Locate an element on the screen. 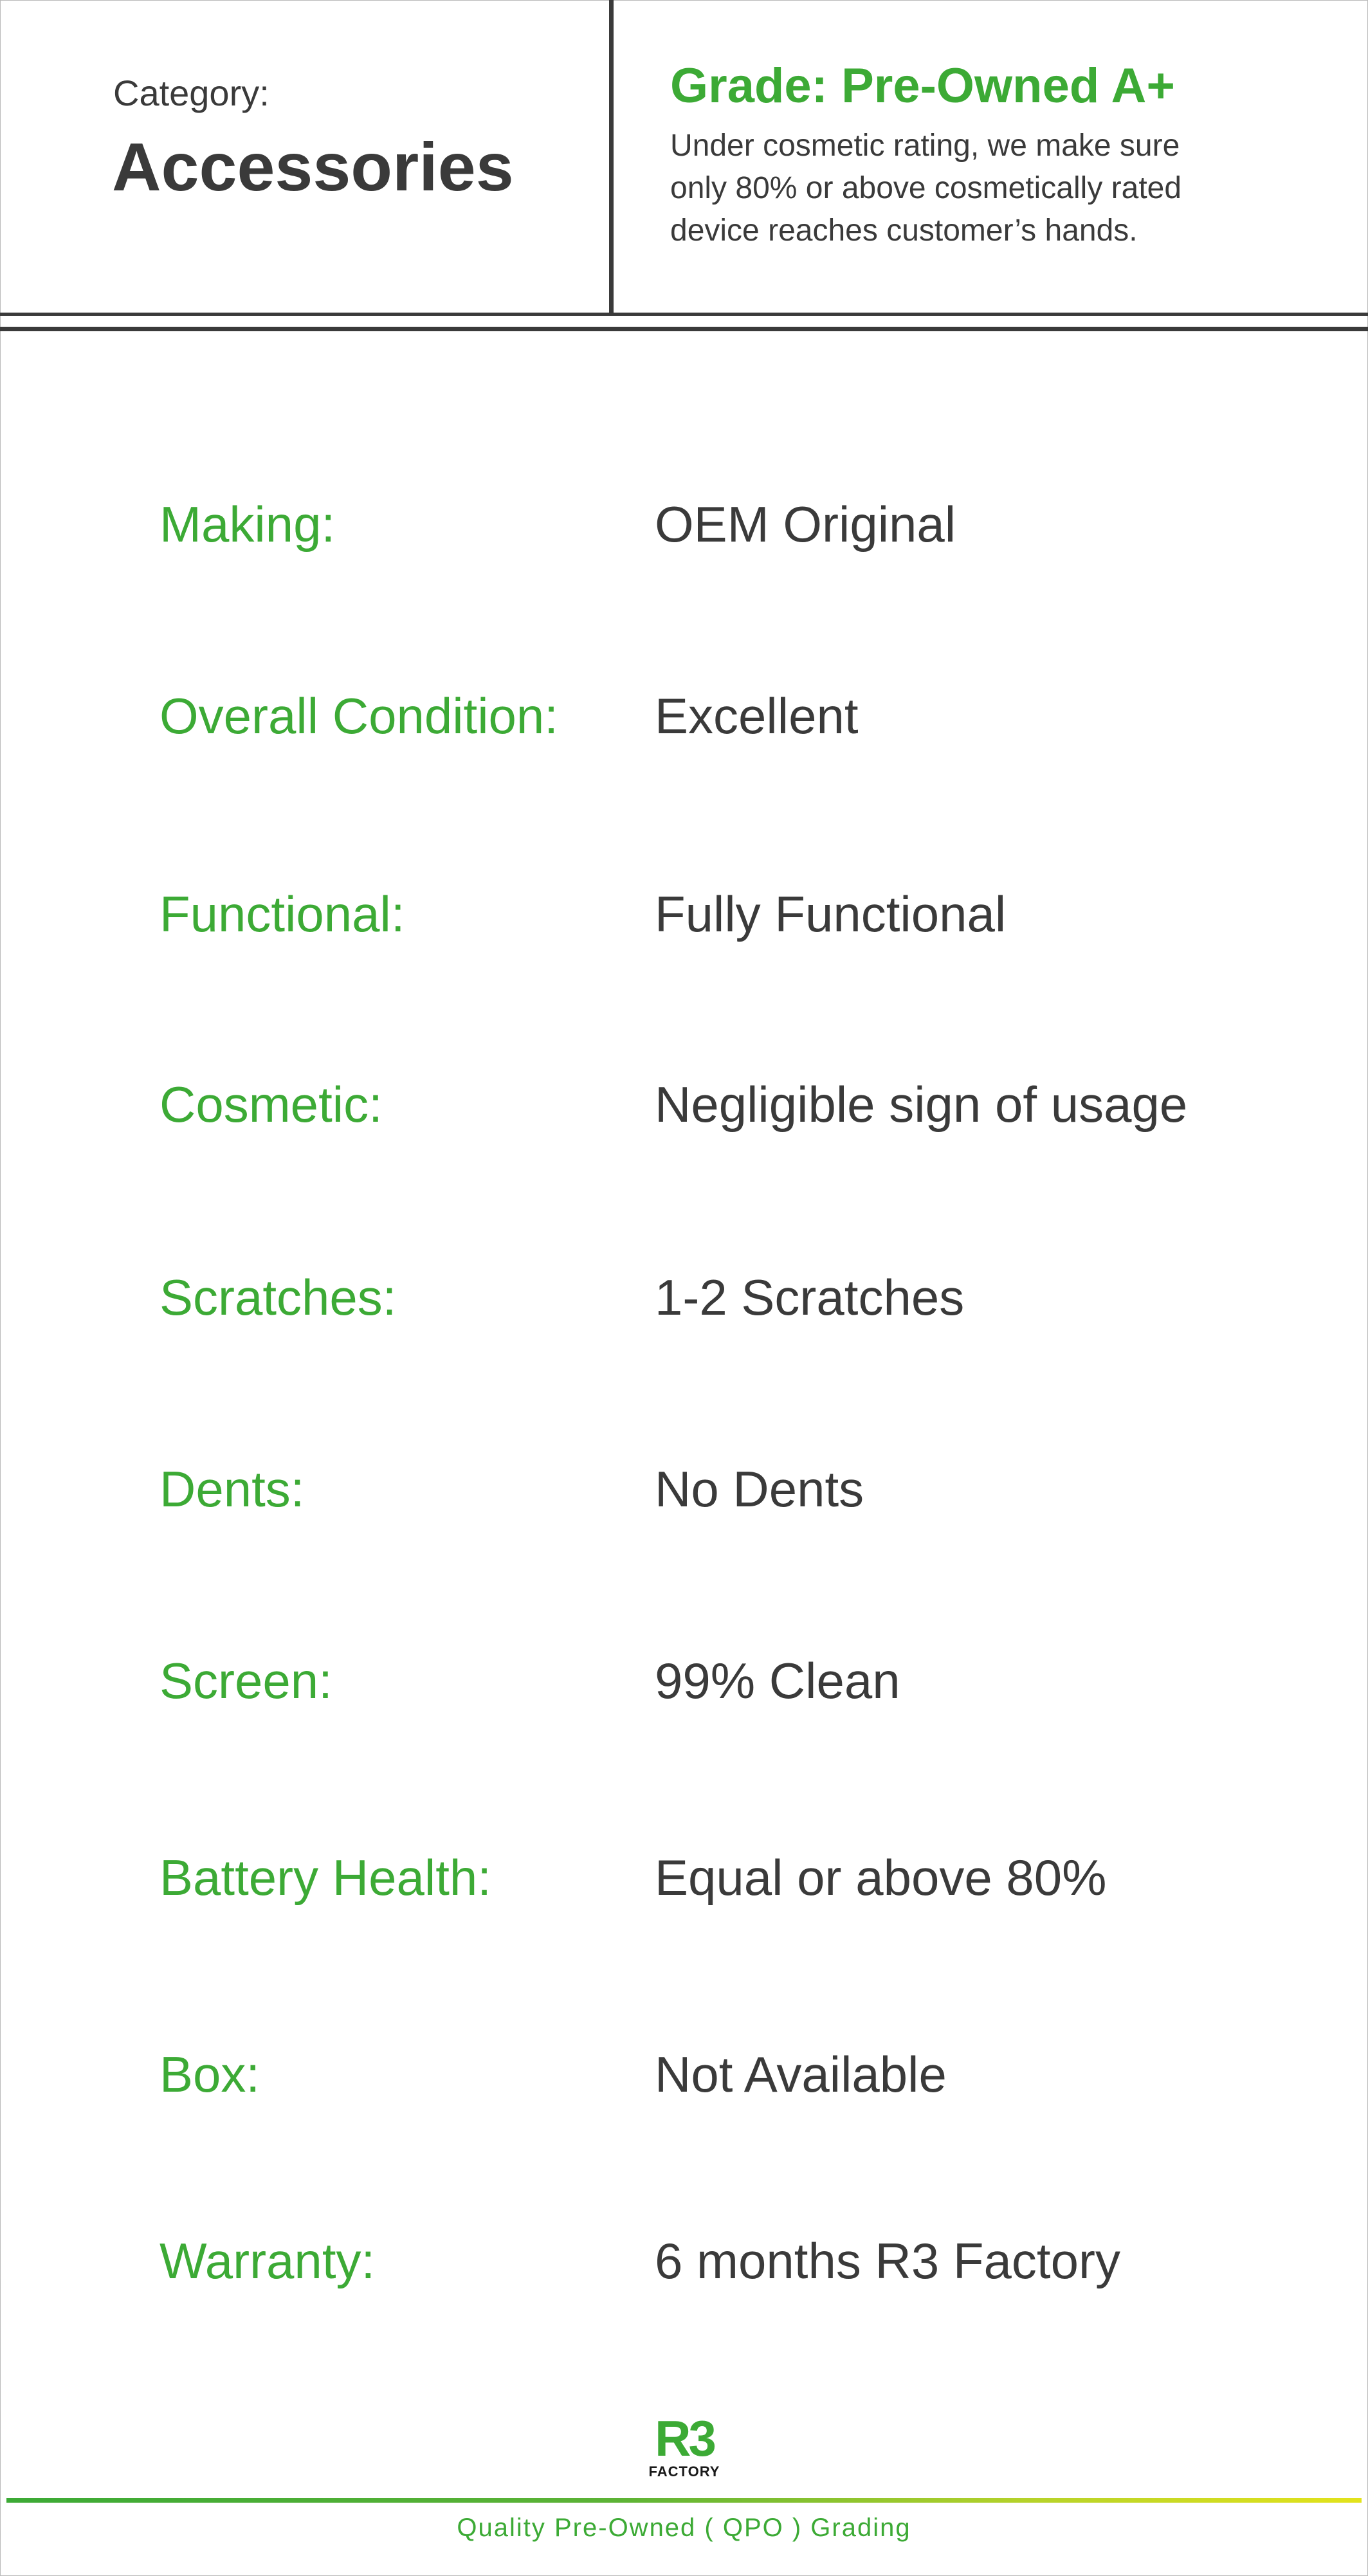 Image resolution: width=1368 pixels, height=2576 pixels. logo-word: FACTORY is located at coordinates (684, 2471).